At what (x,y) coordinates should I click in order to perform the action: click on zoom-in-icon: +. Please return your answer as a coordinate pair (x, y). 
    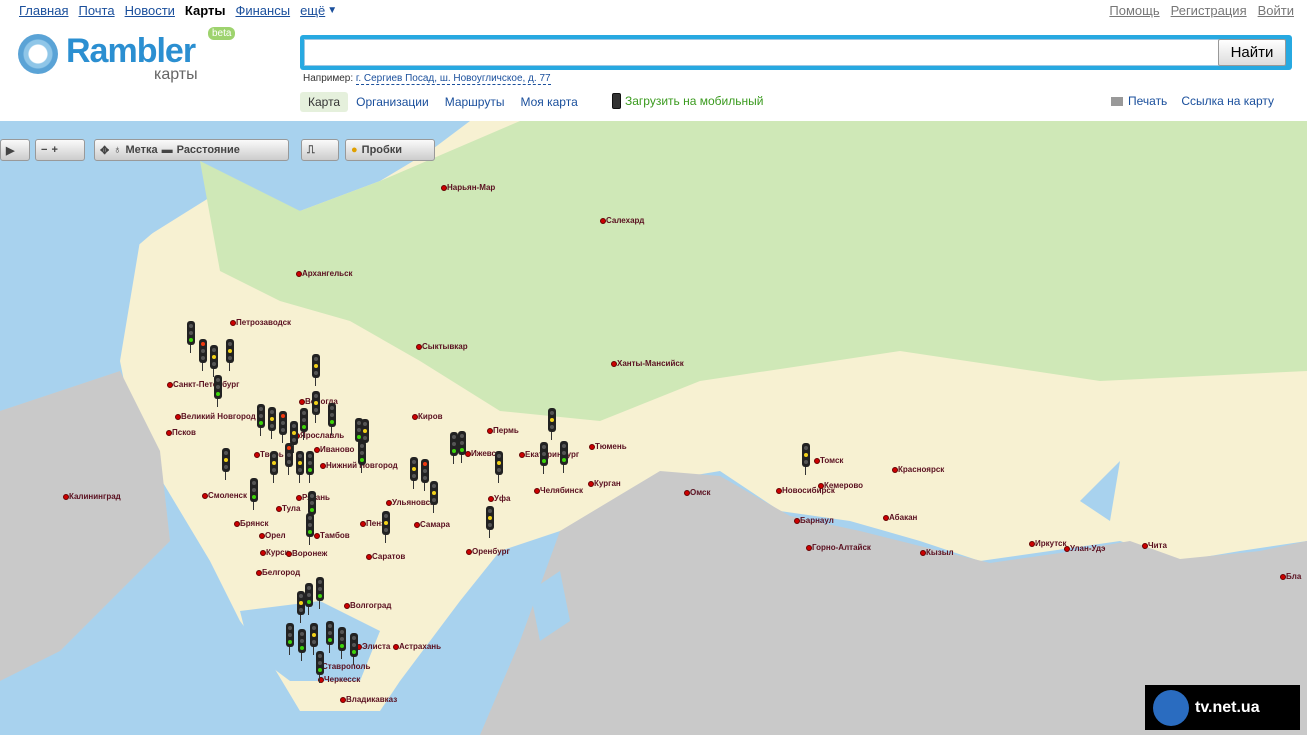
    Looking at the image, I should click on (54, 150).